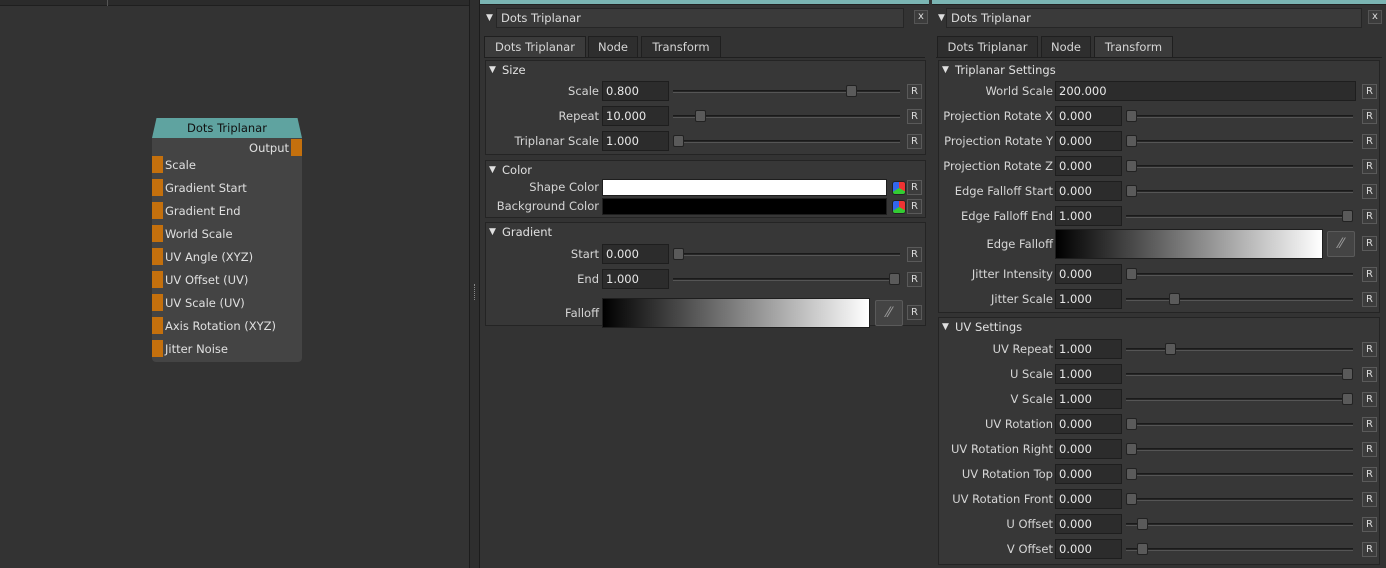 Image resolution: width=1386 pixels, height=568 pixels. What do you see at coordinates (1205, 91) in the screenshot?
I see `world-scale-field: 200.000` at bounding box center [1205, 91].